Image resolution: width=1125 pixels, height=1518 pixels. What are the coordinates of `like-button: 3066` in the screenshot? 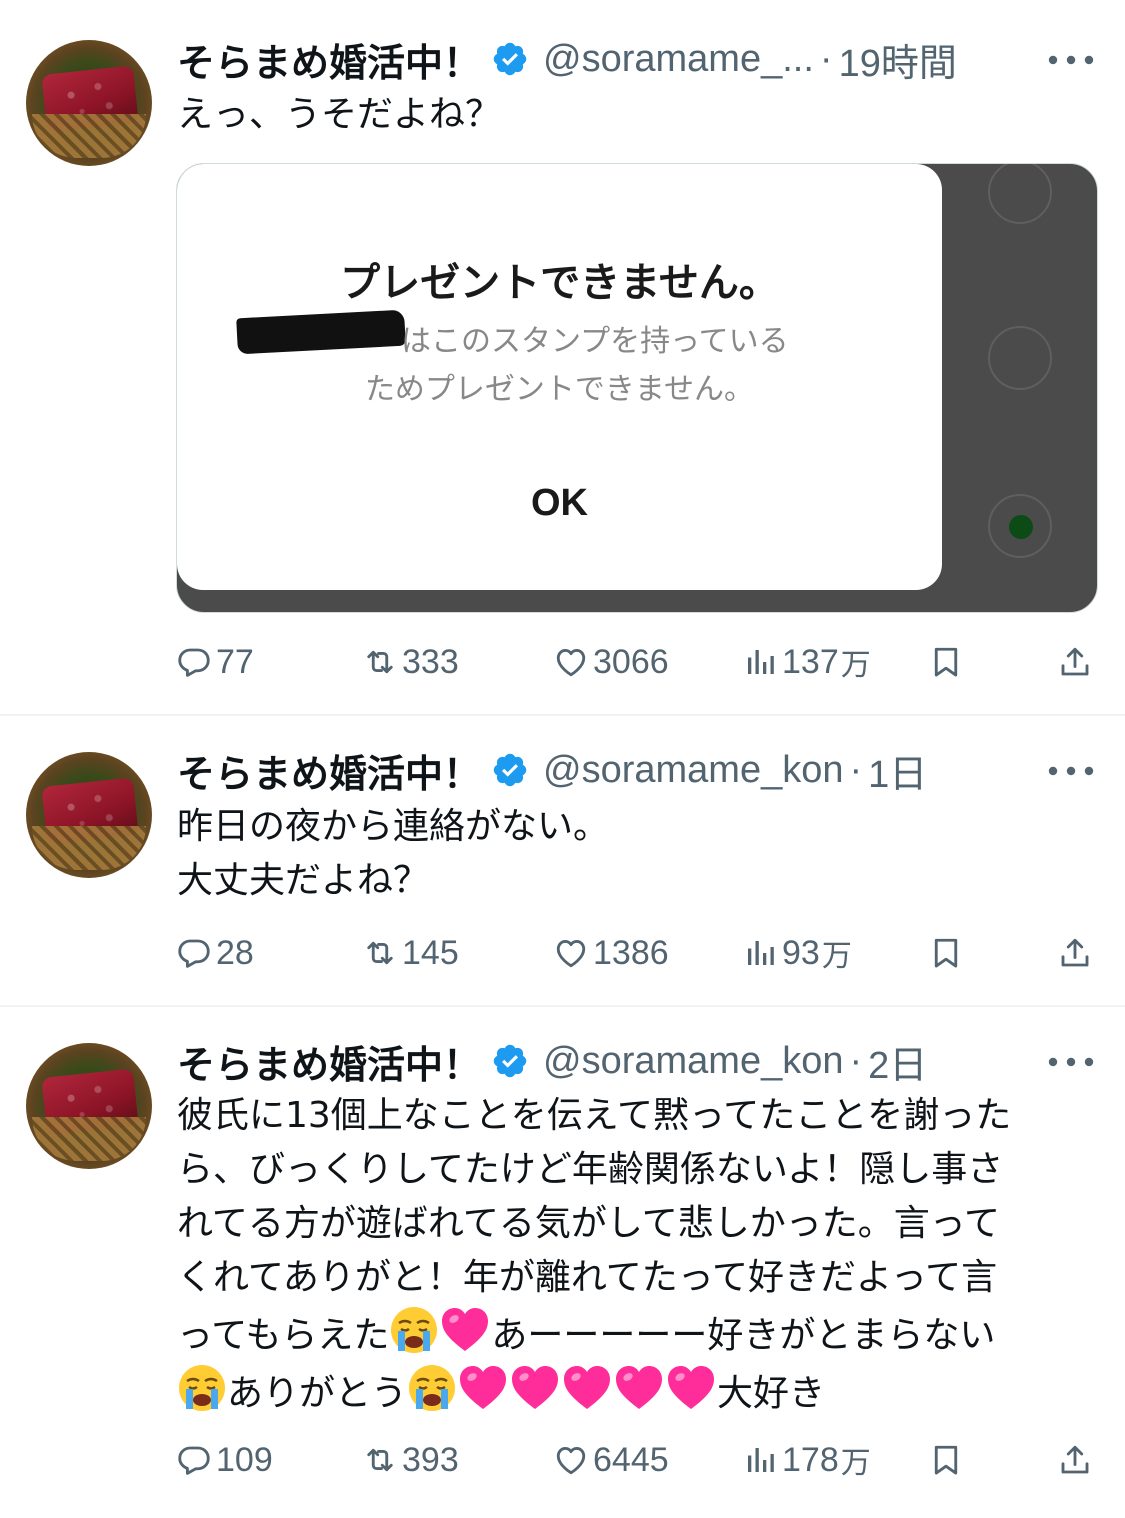 It's located at (611, 662).